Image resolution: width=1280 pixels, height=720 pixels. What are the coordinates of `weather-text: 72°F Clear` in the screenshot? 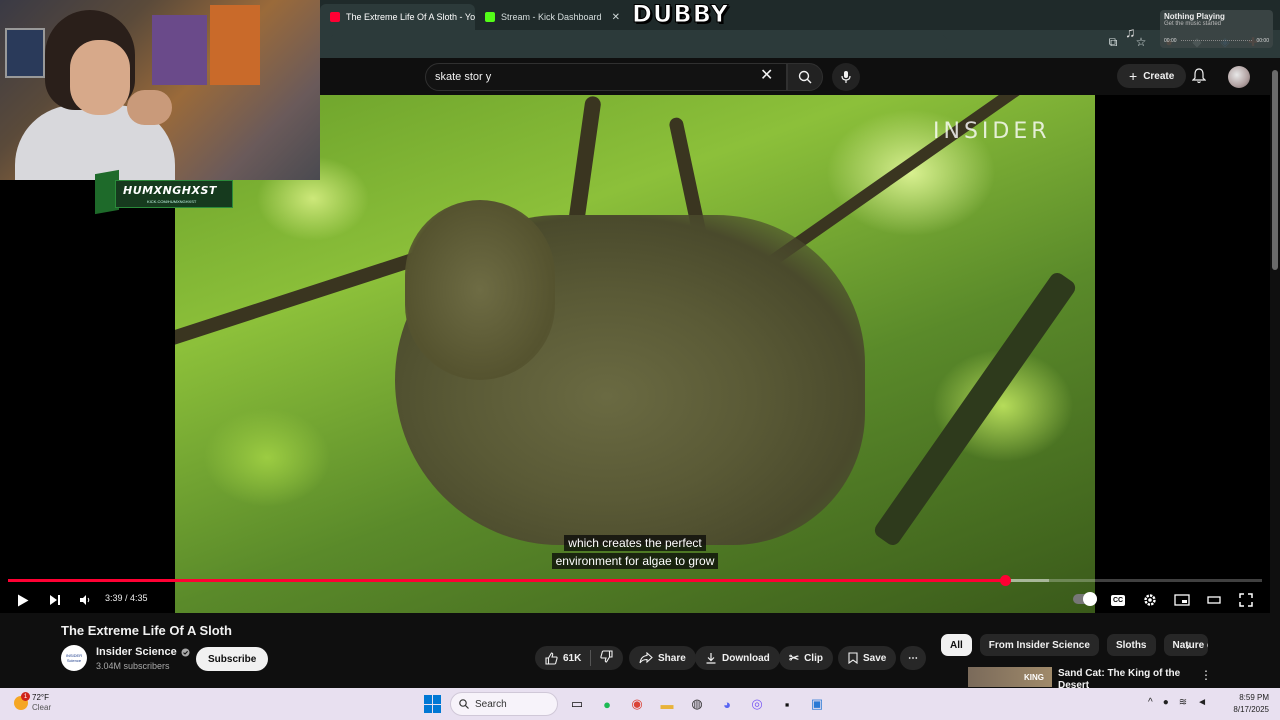 It's located at (41, 703).